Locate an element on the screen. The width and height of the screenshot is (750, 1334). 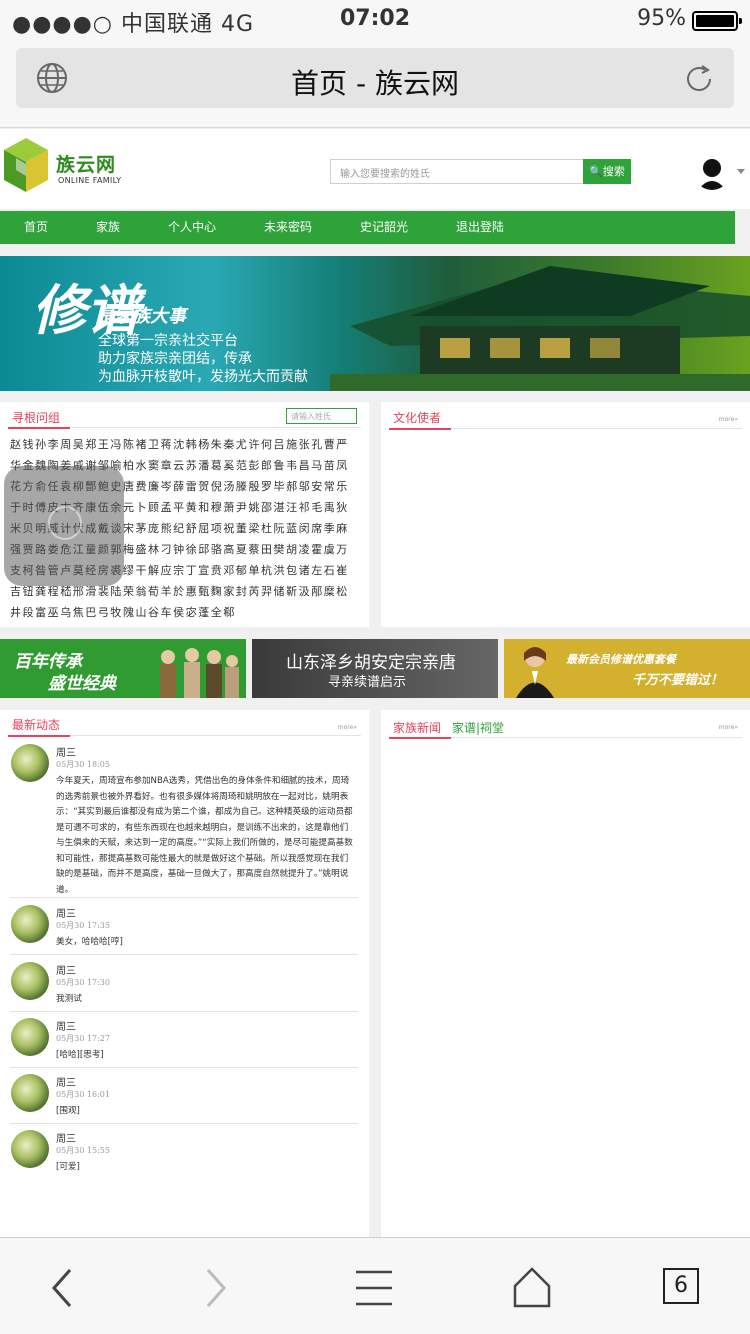
feed-time: 05月30 17:30 is located at coordinates (83, 982).